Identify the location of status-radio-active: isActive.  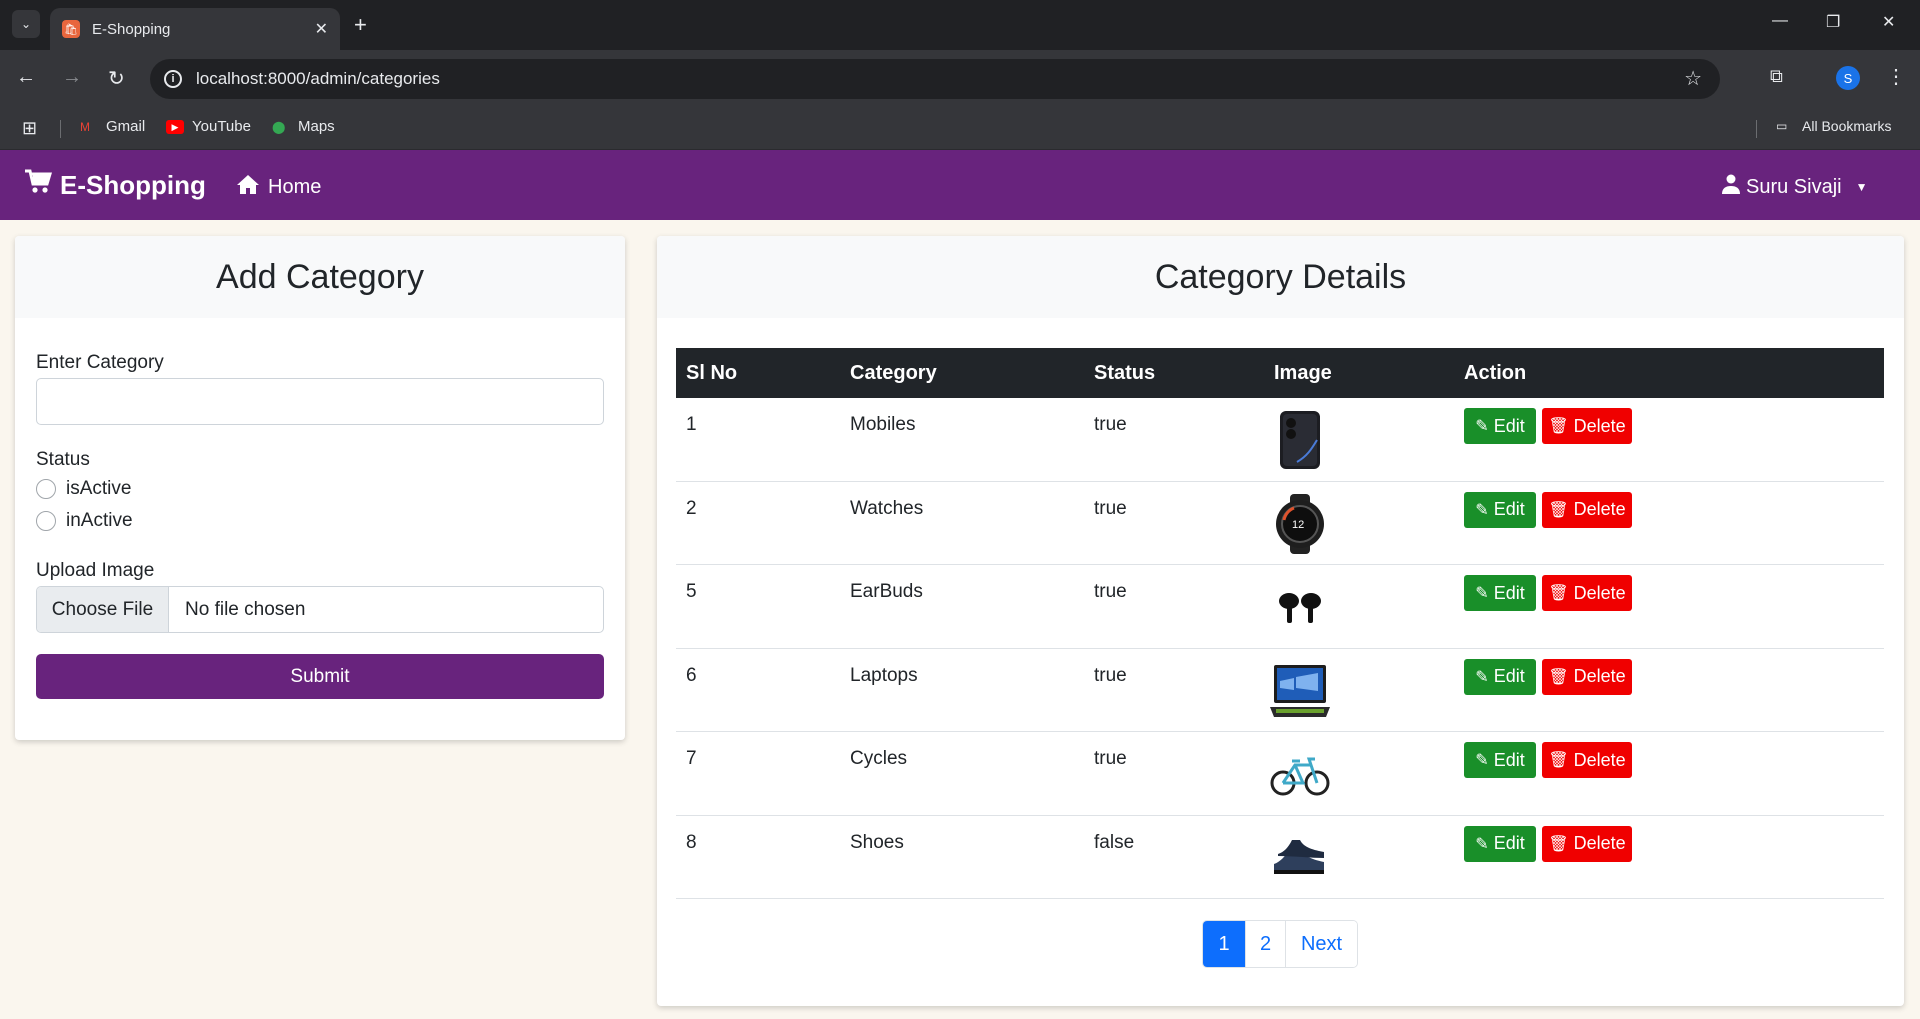
(83, 489).